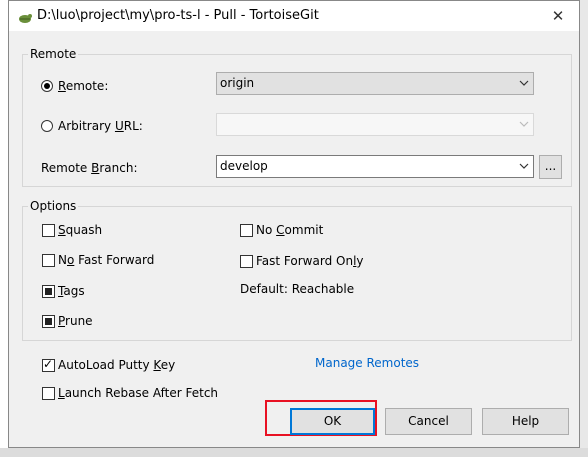 The image size is (588, 457). Describe the element at coordinates (246, 261) in the screenshot. I see `fast-forward-only-checkbox-box` at that location.